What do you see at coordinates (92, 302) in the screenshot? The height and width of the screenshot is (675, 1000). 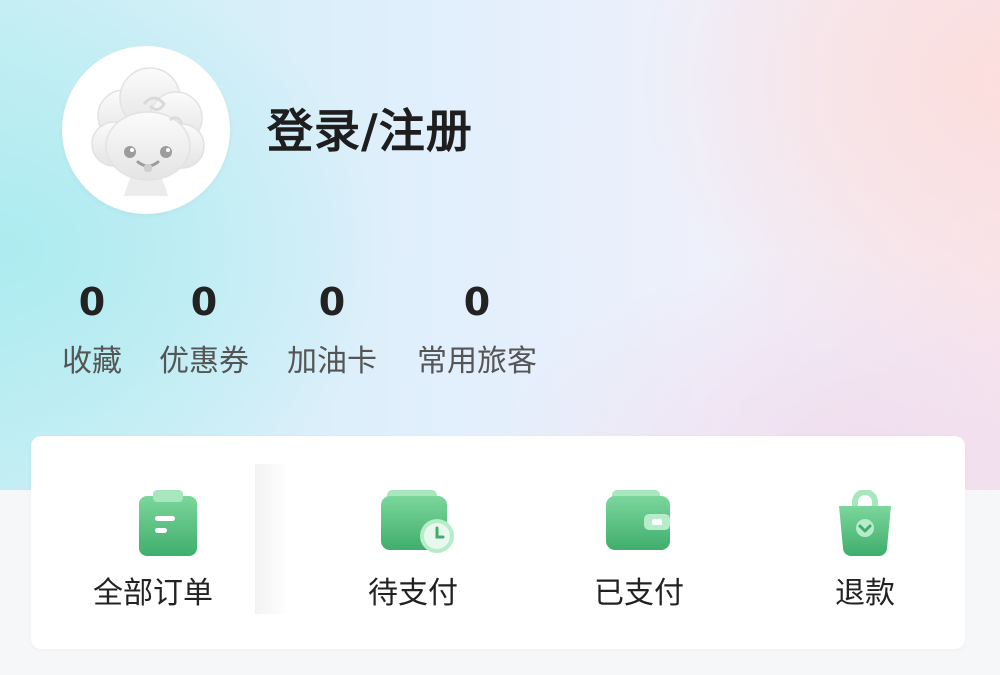 I see `stat-favorites-count: 0` at bounding box center [92, 302].